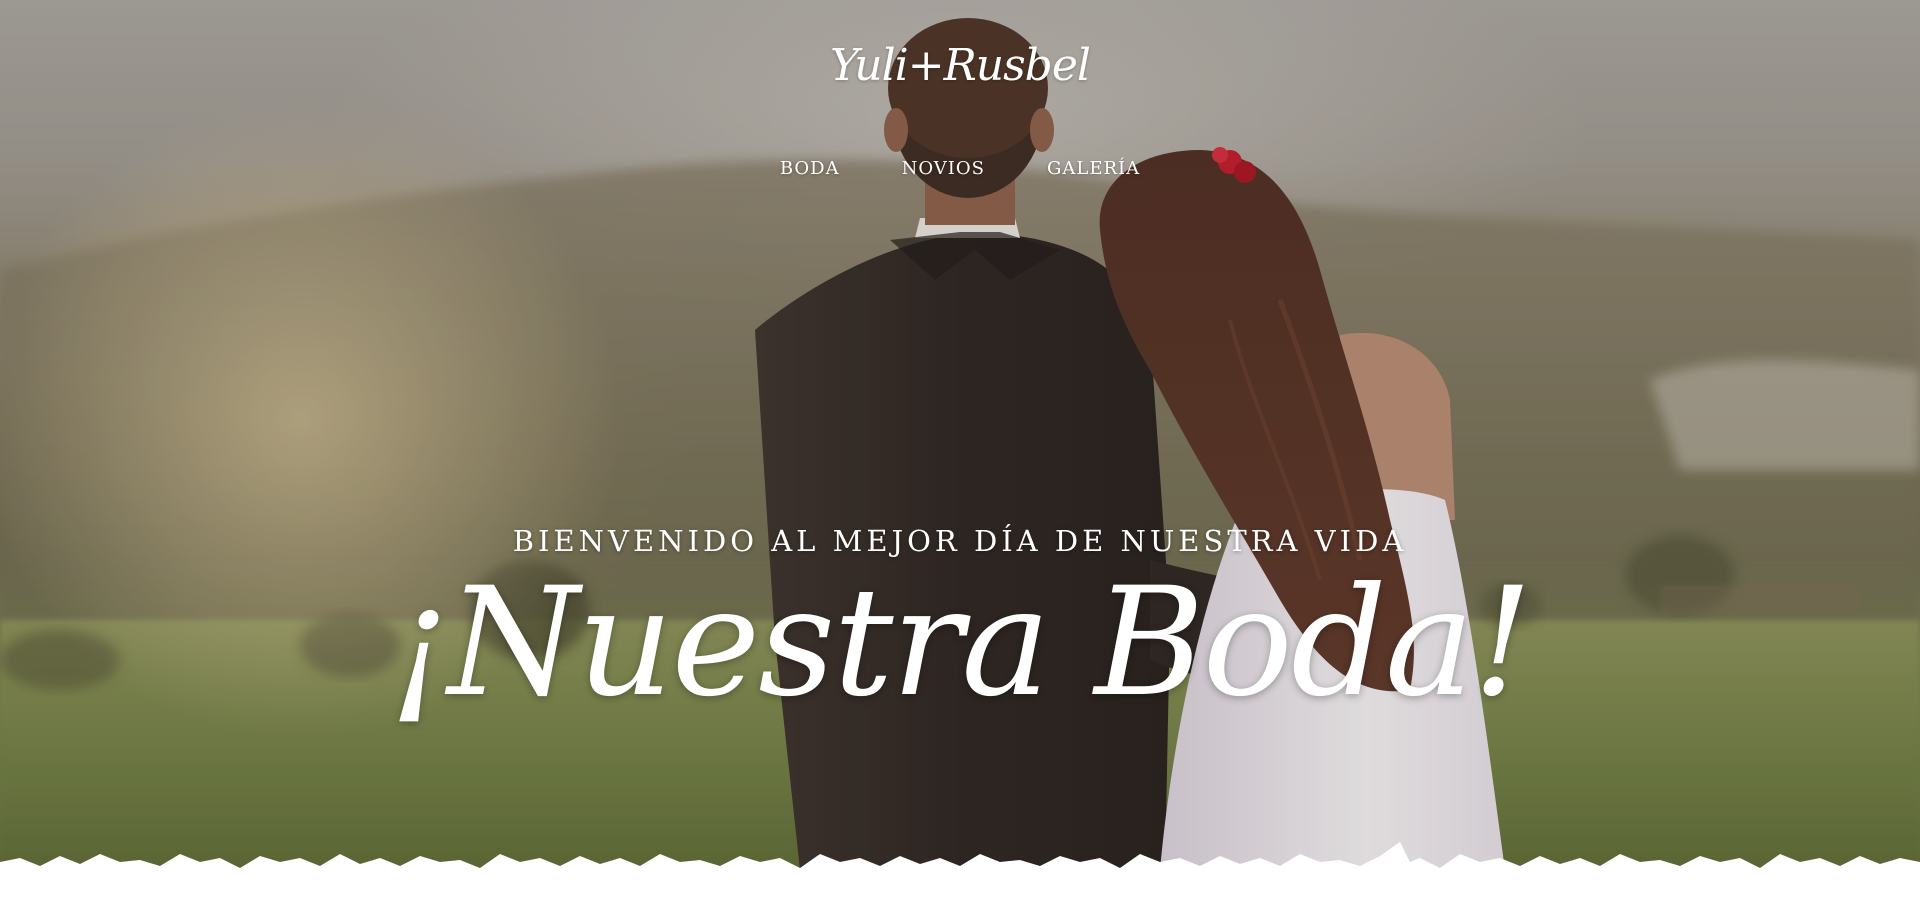  I want to click on main-nav: BODA NOVIOS GALERÍA, so click(960, 168).